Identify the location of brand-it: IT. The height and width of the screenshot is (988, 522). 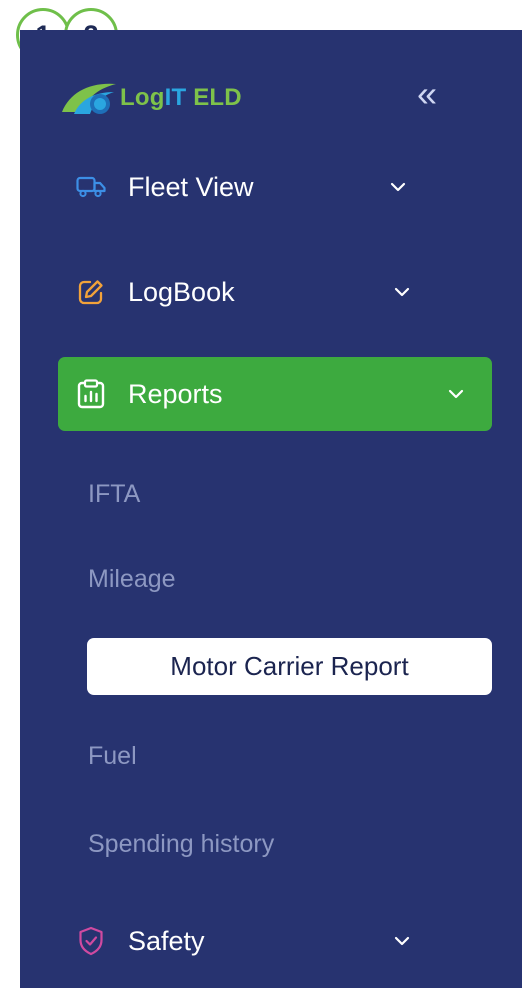
(175, 97).